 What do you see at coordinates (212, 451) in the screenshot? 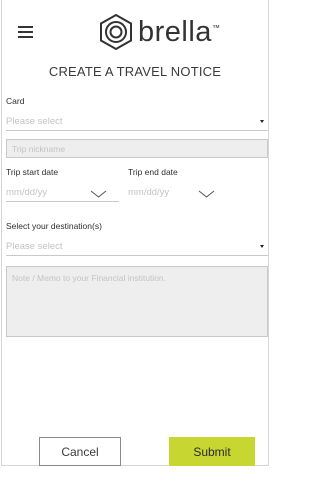
I see `submit-button: Submit` at bounding box center [212, 451].